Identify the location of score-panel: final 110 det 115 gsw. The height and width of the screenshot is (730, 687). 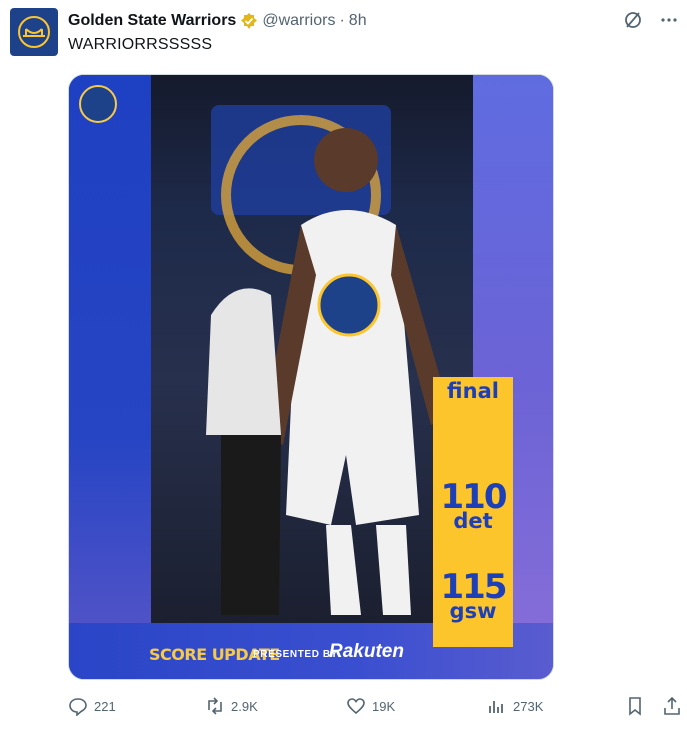
(473, 512).